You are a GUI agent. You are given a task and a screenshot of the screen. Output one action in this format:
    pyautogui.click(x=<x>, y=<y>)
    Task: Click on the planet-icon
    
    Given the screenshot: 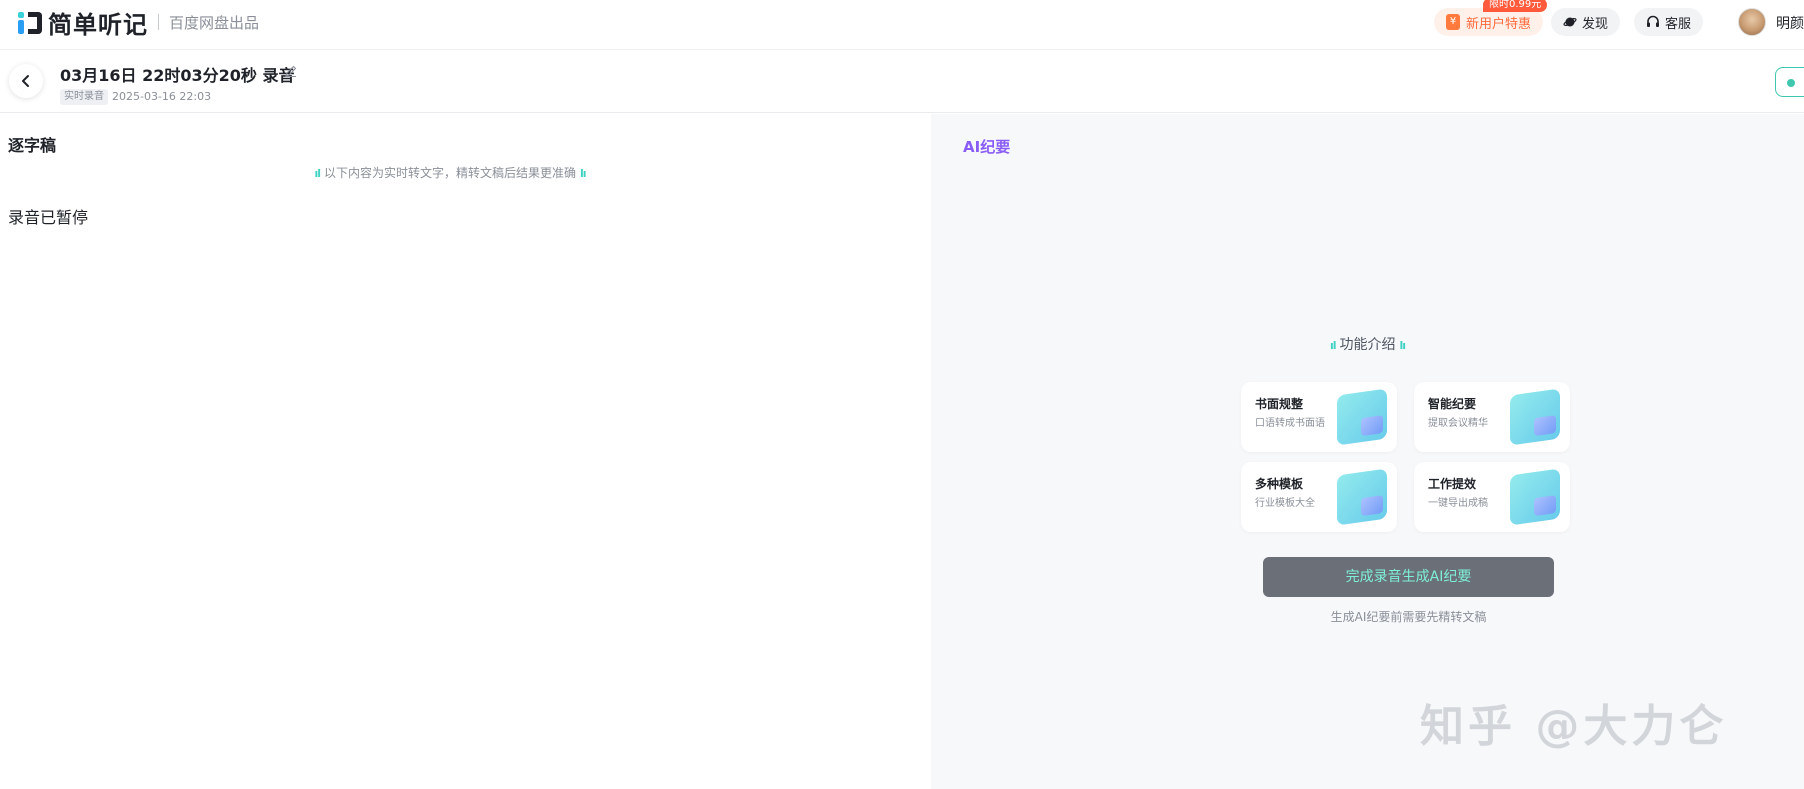 What is the action you would take?
    pyautogui.click(x=1570, y=22)
    